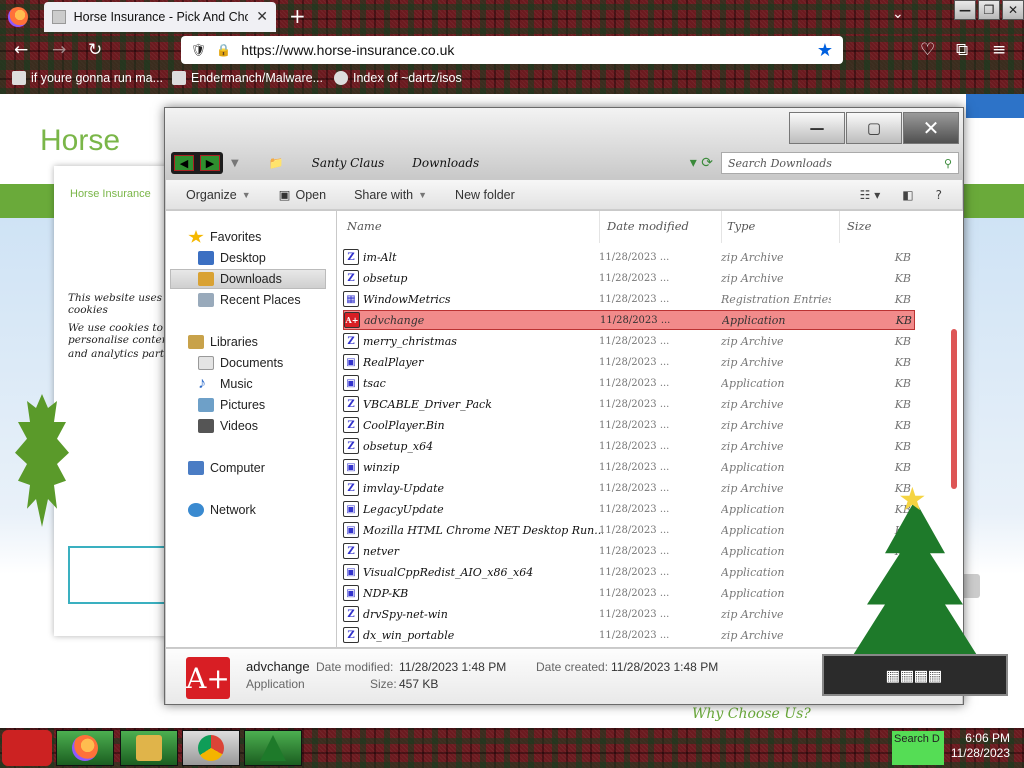  Describe the element at coordinates (995, 106) in the screenshot. I see `web-header-tab` at that location.